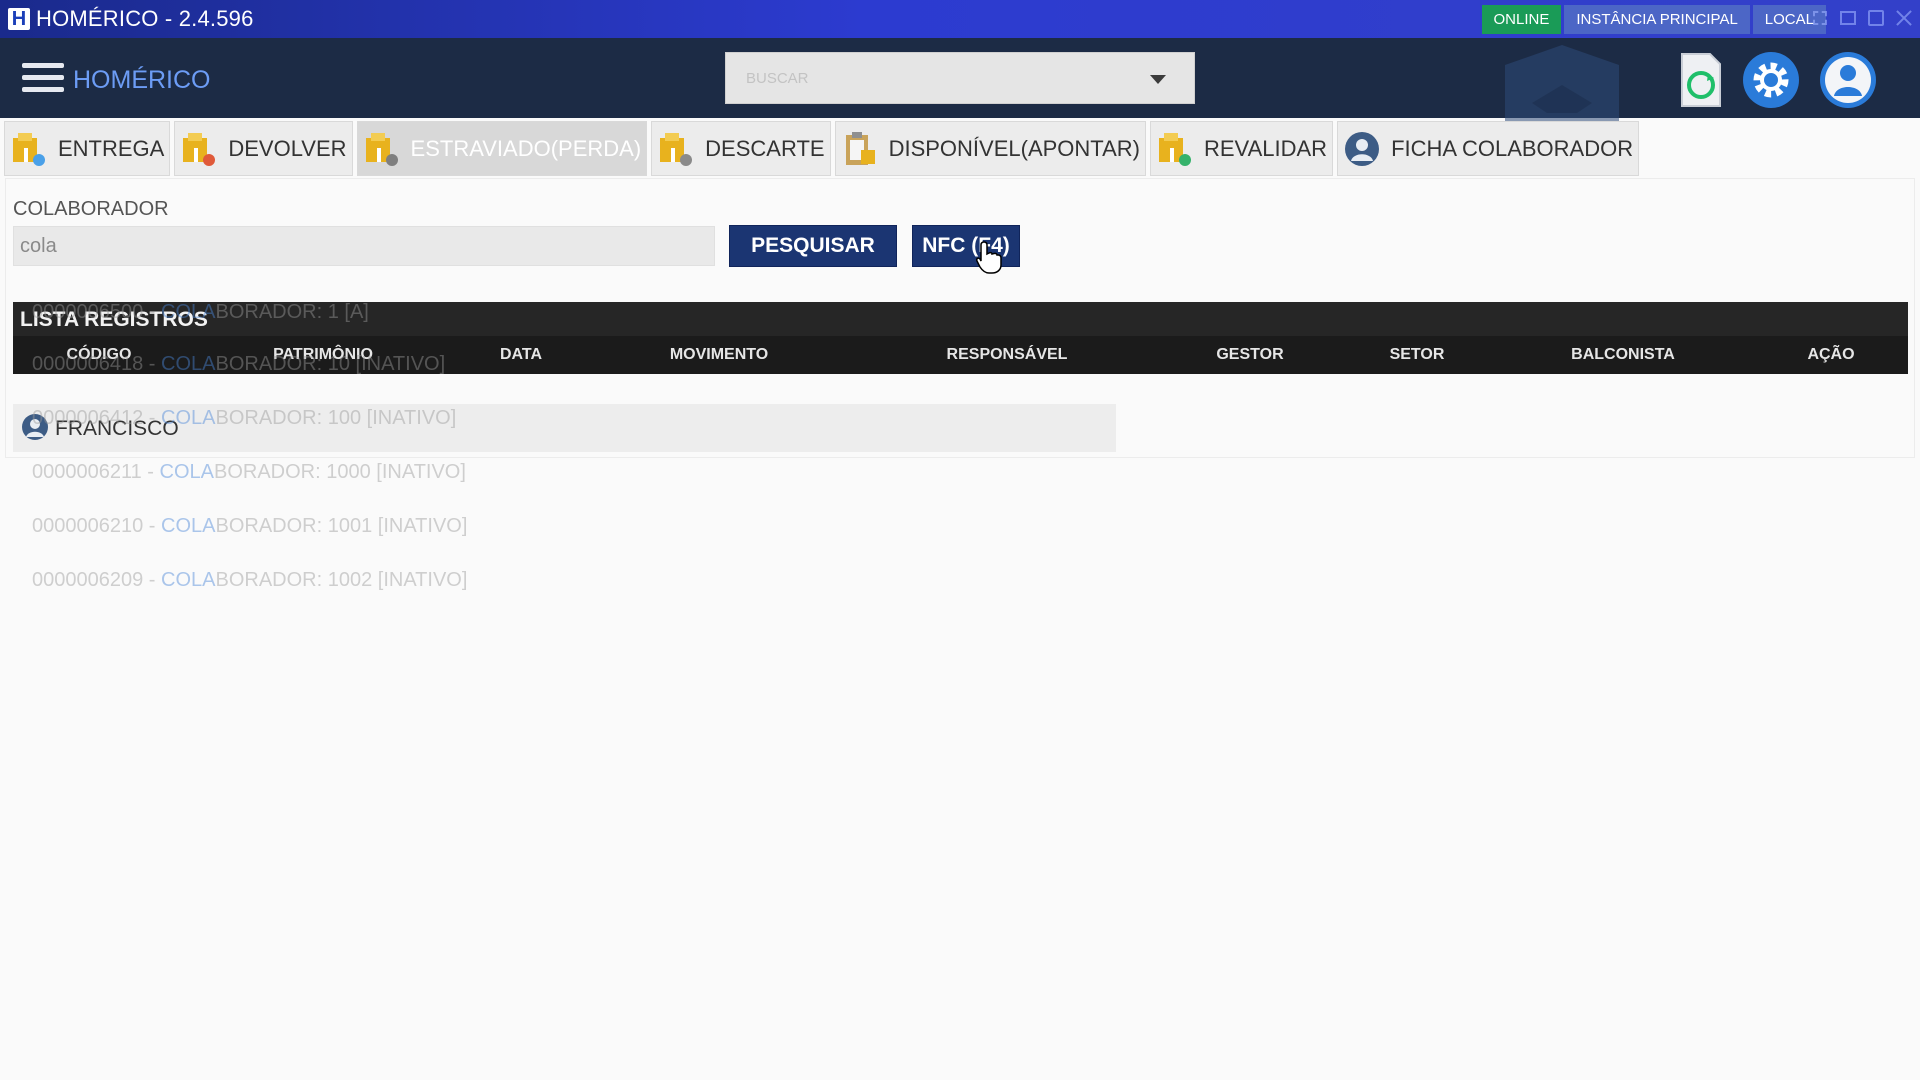  What do you see at coordinates (1820, 18) in the screenshot?
I see `fullscreen-icon` at bounding box center [1820, 18].